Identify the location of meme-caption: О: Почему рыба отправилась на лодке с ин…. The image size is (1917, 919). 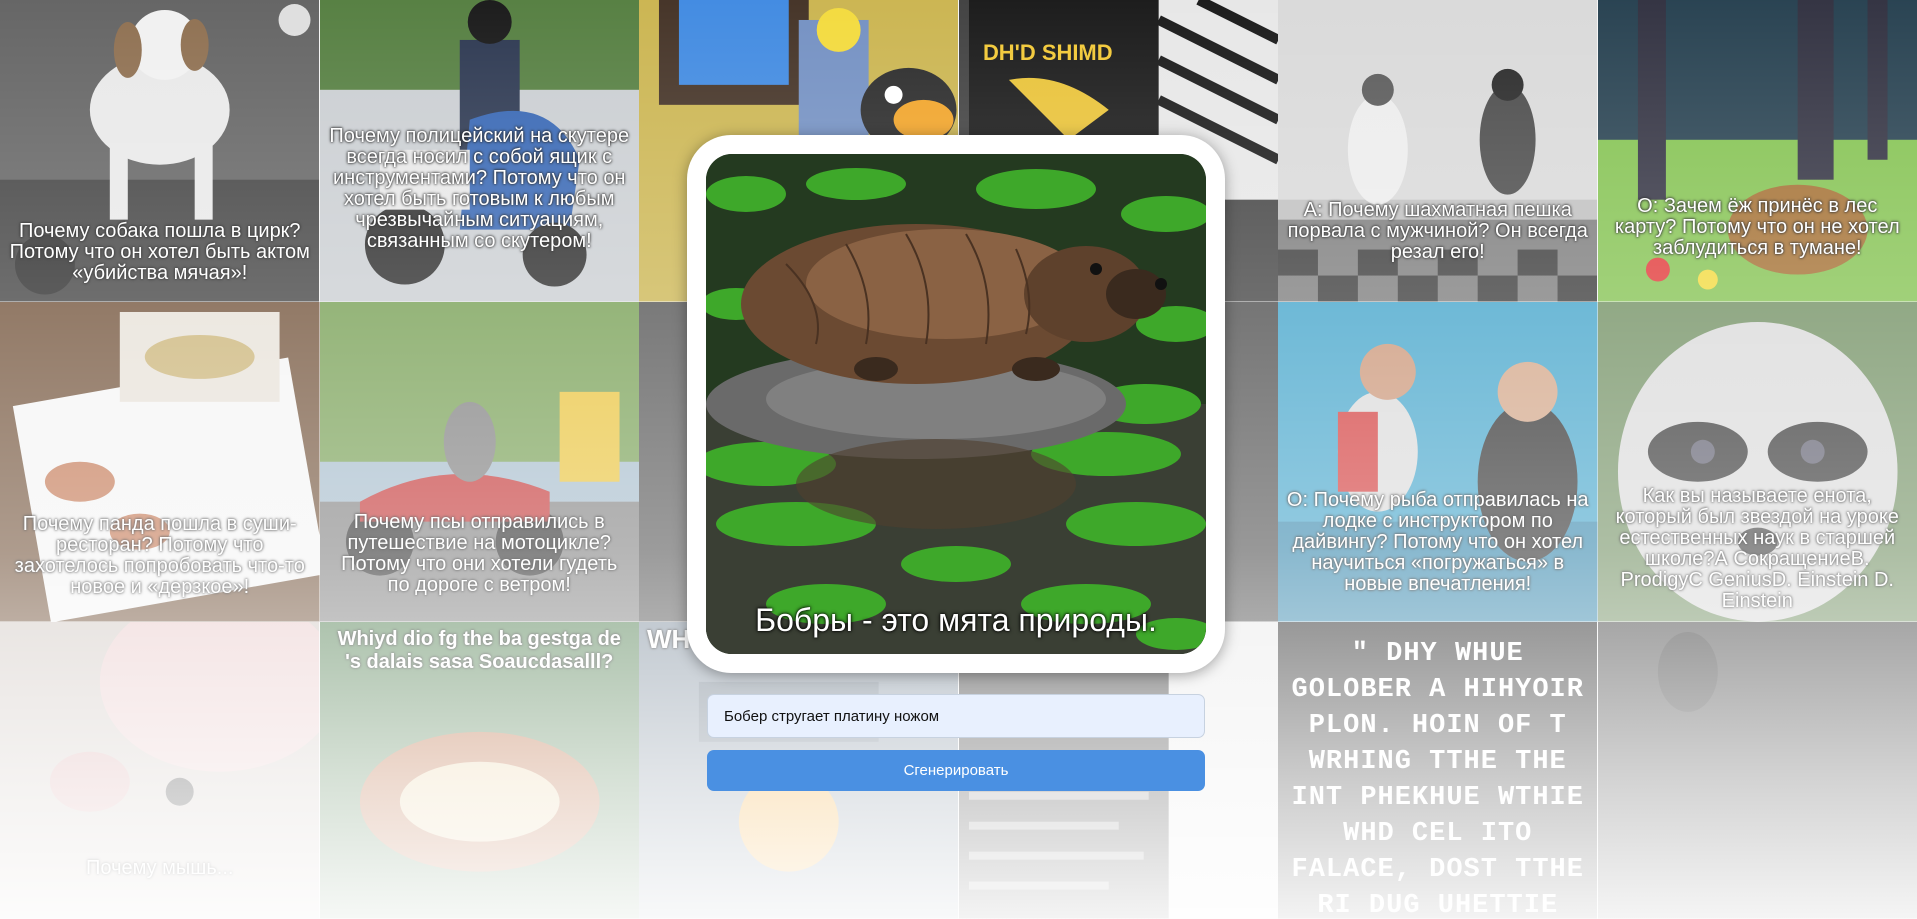
(1437, 542).